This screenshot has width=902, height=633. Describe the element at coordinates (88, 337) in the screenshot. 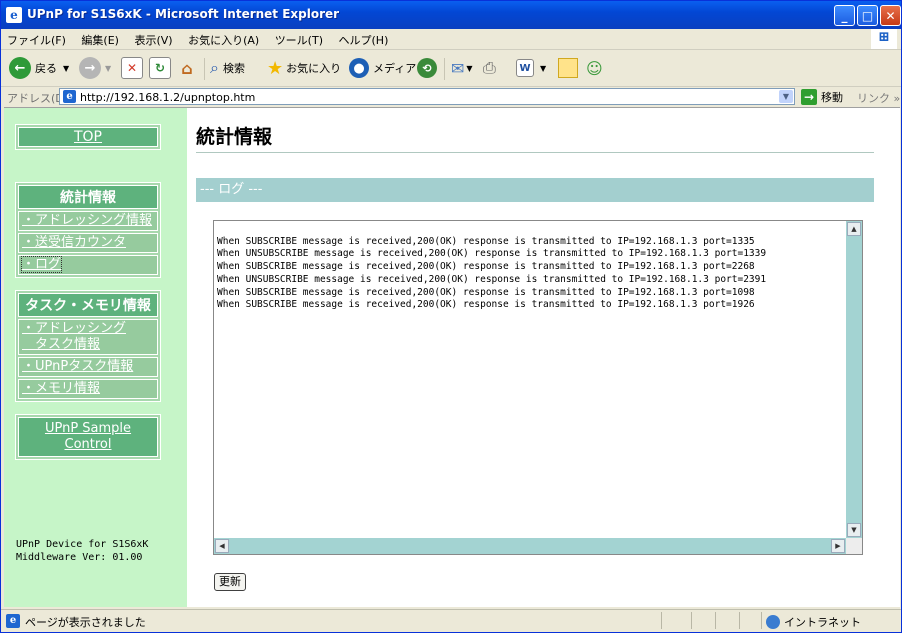

I see `sidebar-item-addressing-task-info: ・アドレッシング タスク情報` at that location.